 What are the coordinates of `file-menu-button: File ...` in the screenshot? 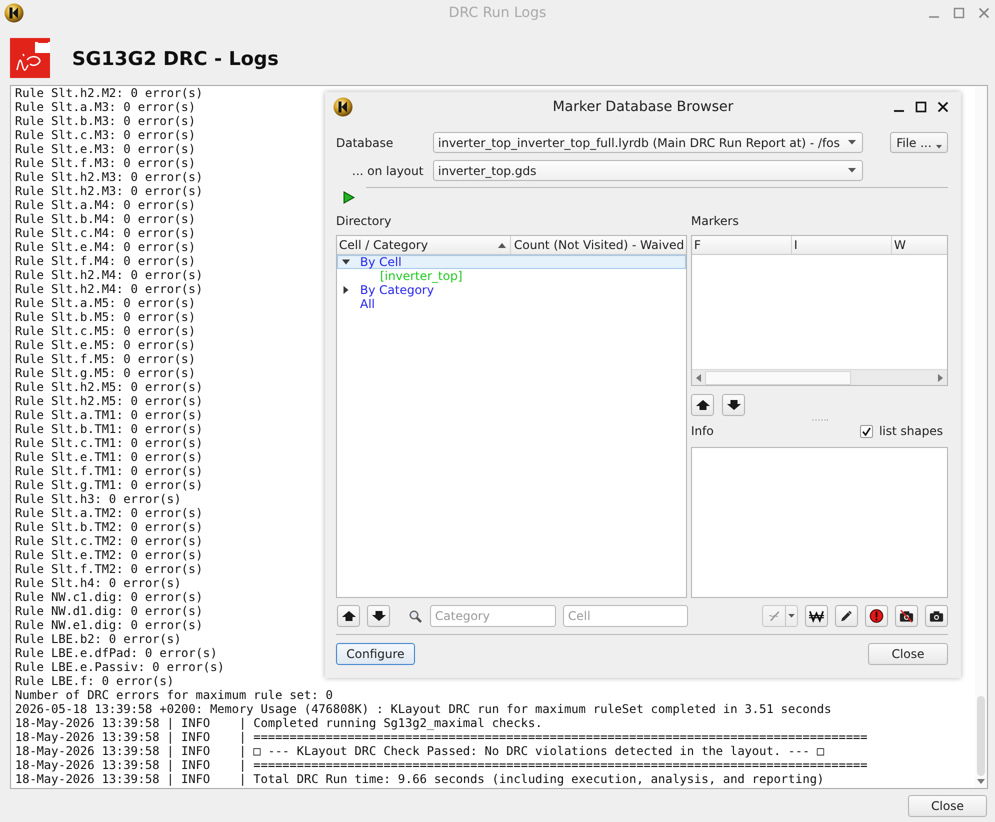 It's located at (919, 142).